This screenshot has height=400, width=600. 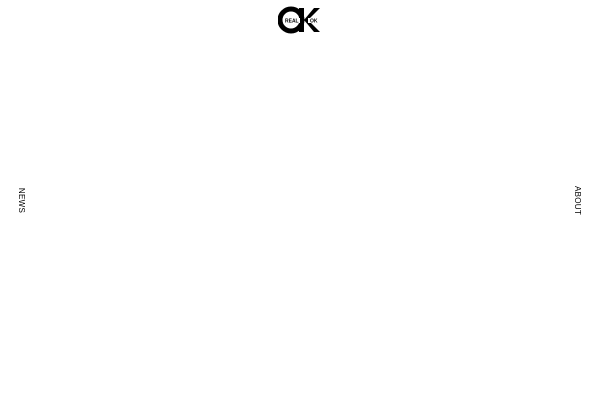 I want to click on brand-logo: REAL OK, so click(x=300, y=20).